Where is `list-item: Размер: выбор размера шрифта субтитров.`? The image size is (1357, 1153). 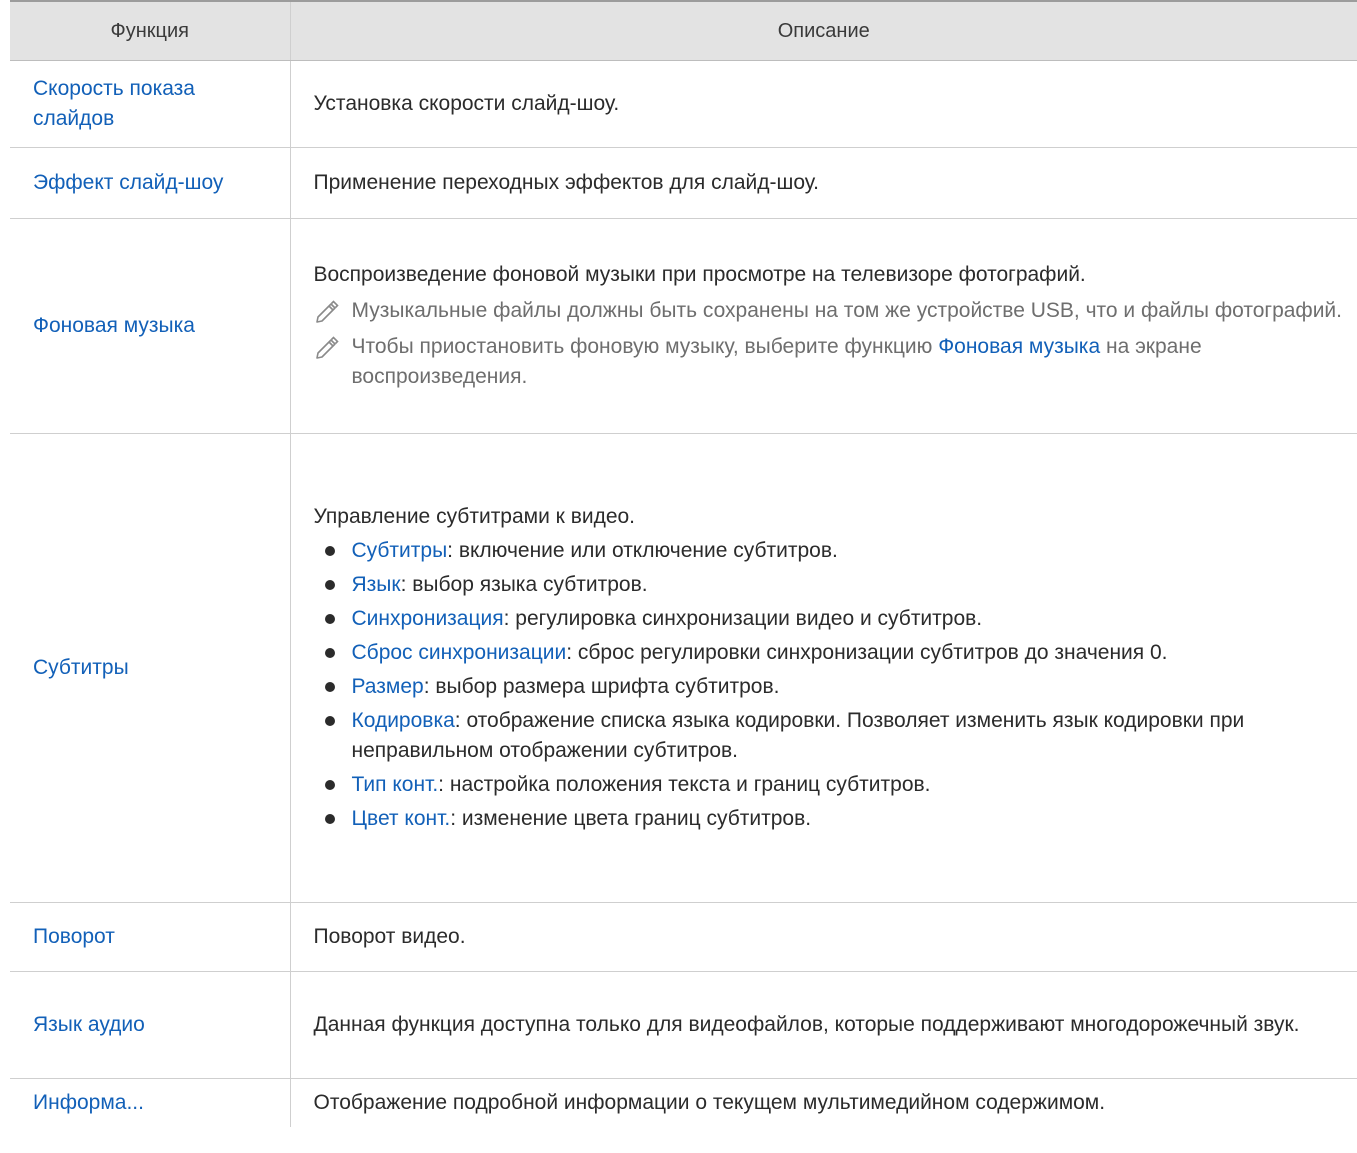
list-item: Размер: выбор размера шрифта субтитров. is located at coordinates (830, 687).